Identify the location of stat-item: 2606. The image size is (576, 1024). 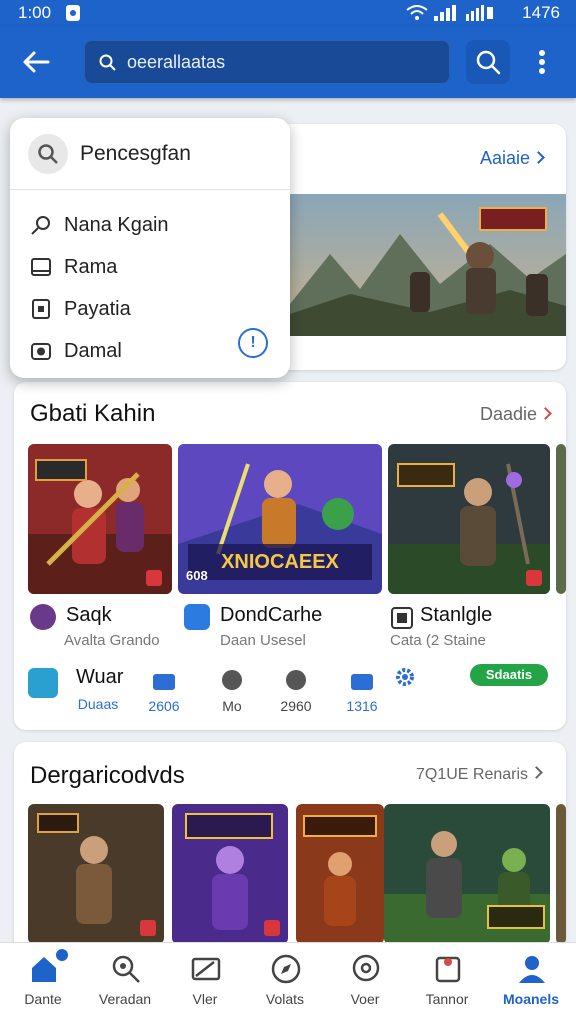
(164, 694).